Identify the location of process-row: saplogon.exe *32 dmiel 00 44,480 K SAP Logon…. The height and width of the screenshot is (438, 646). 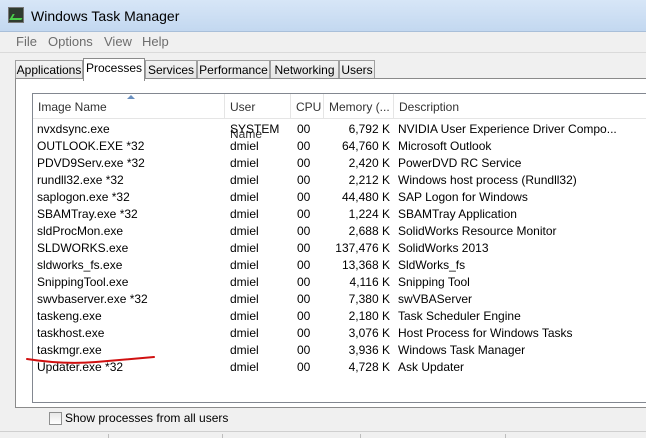
(339, 197).